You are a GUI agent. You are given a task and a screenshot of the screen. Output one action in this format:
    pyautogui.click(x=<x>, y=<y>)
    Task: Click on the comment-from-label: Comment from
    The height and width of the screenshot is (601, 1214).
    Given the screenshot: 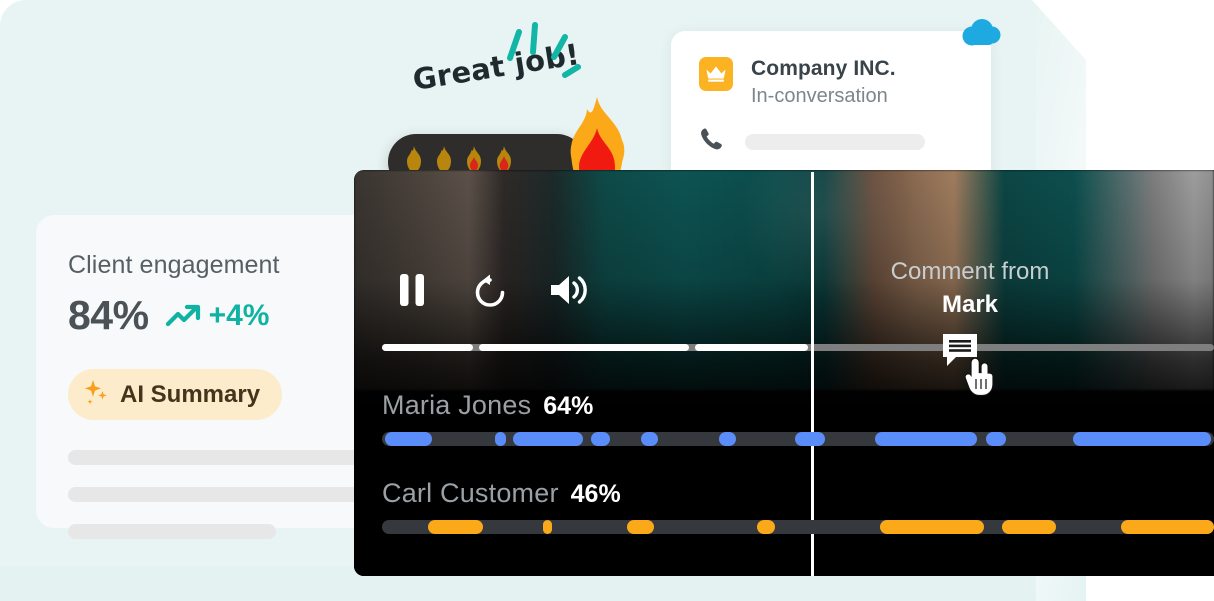 What is the action you would take?
    pyautogui.click(x=970, y=271)
    